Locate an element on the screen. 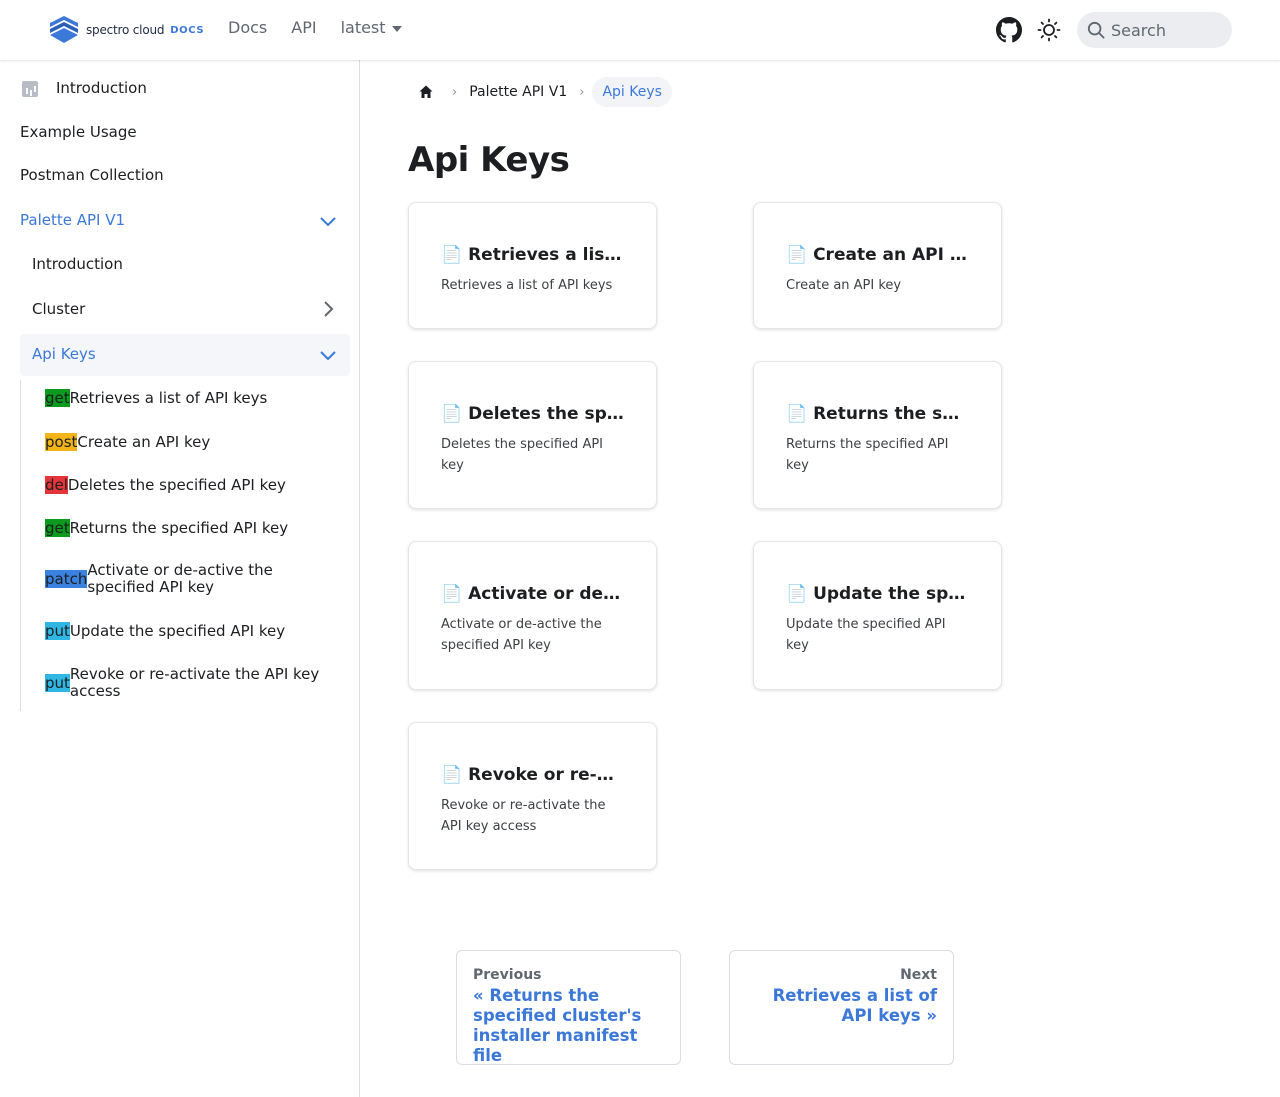 The width and height of the screenshot is (1280, 1097). logo: spectro cloud DOCS is located at coordinates (126, 30).